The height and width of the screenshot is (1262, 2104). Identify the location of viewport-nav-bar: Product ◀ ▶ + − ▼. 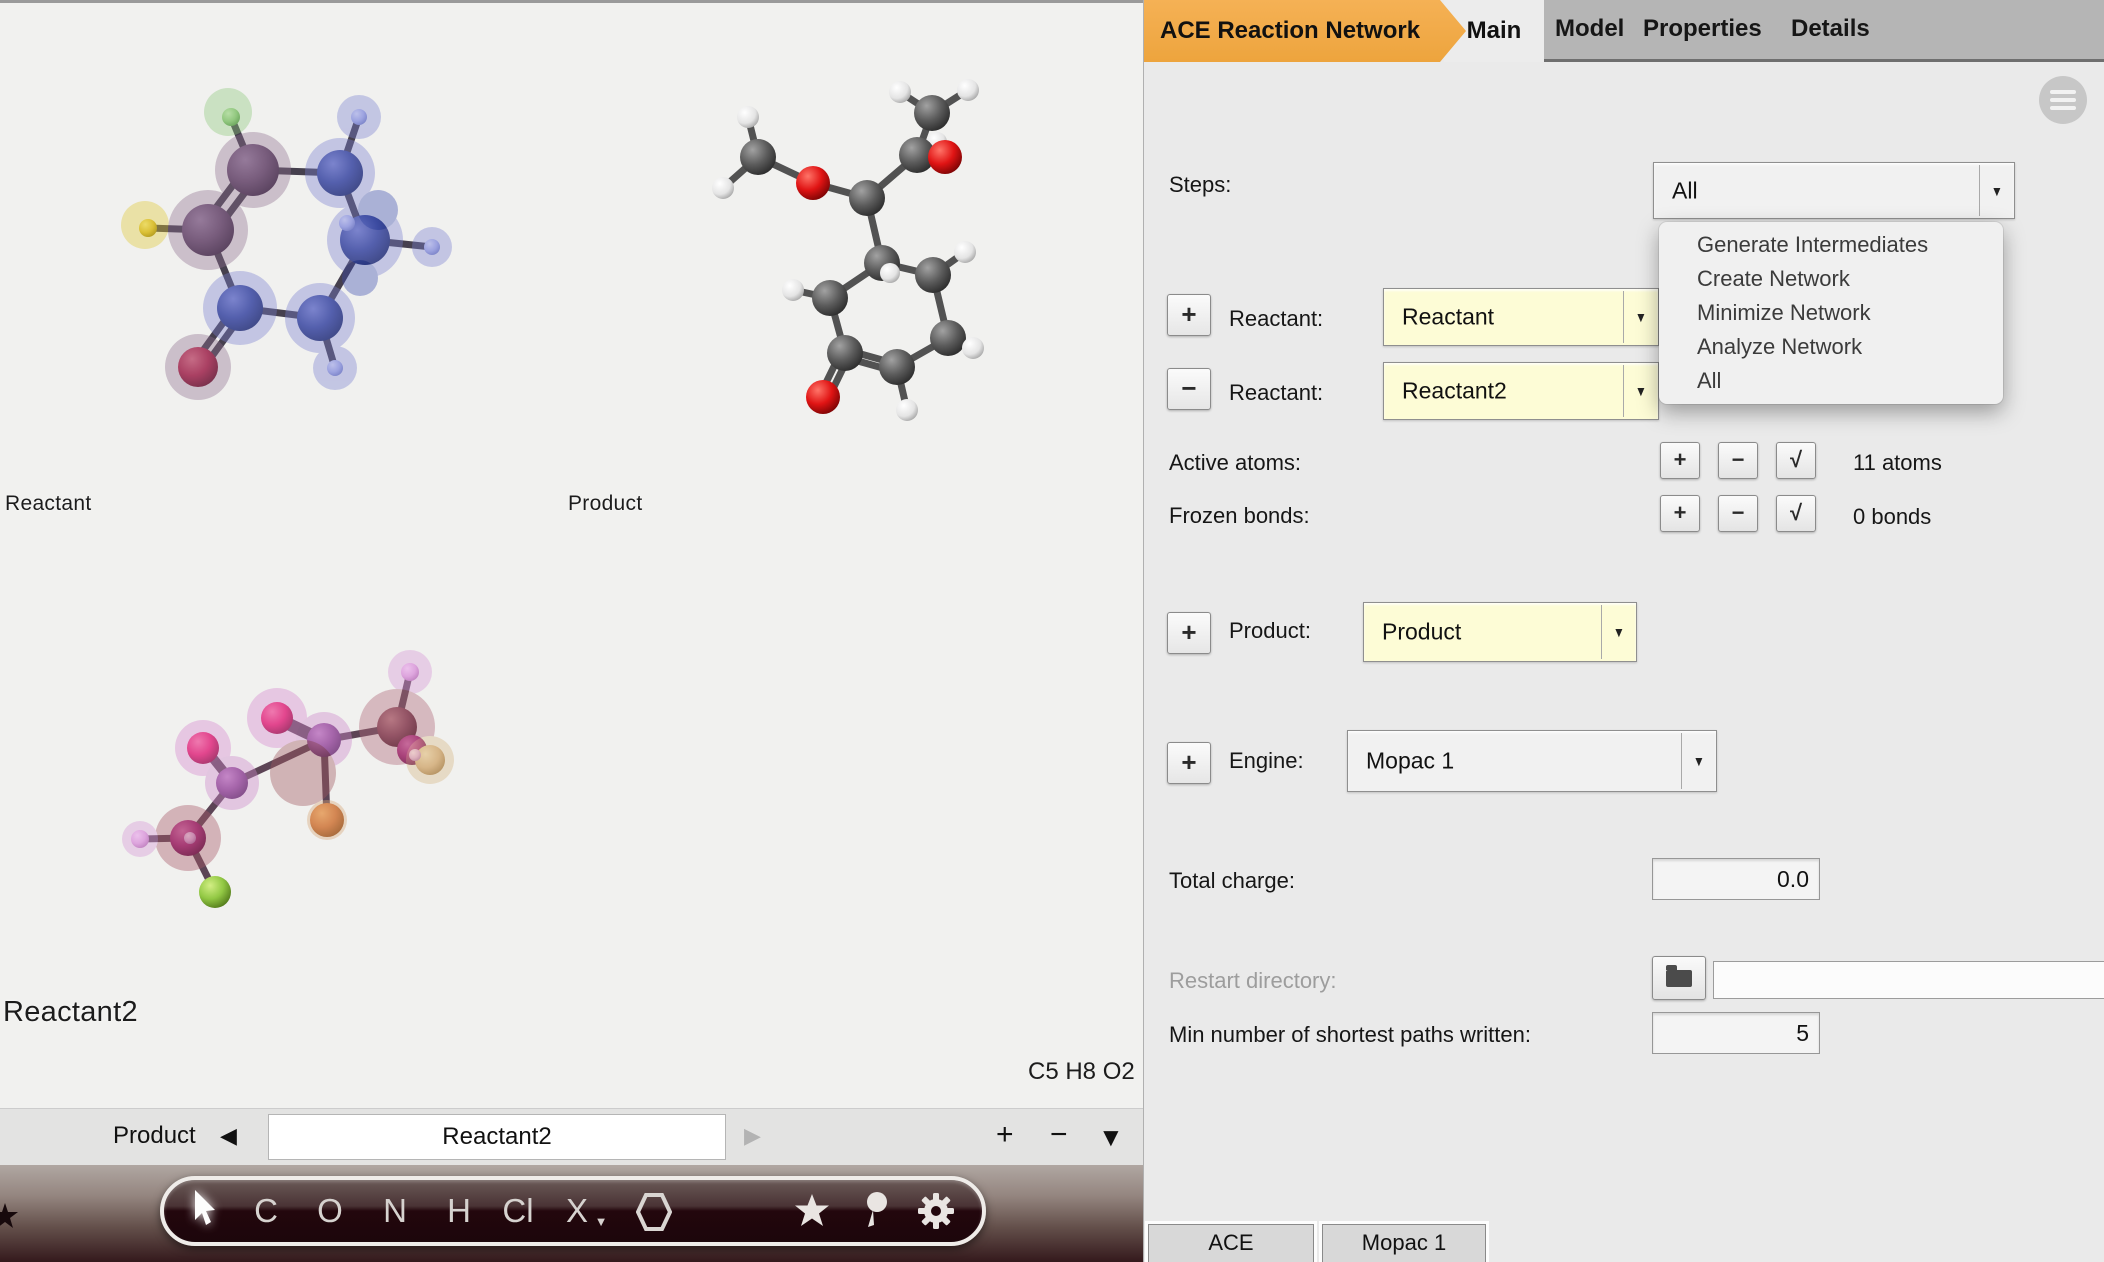
(571, 1137).